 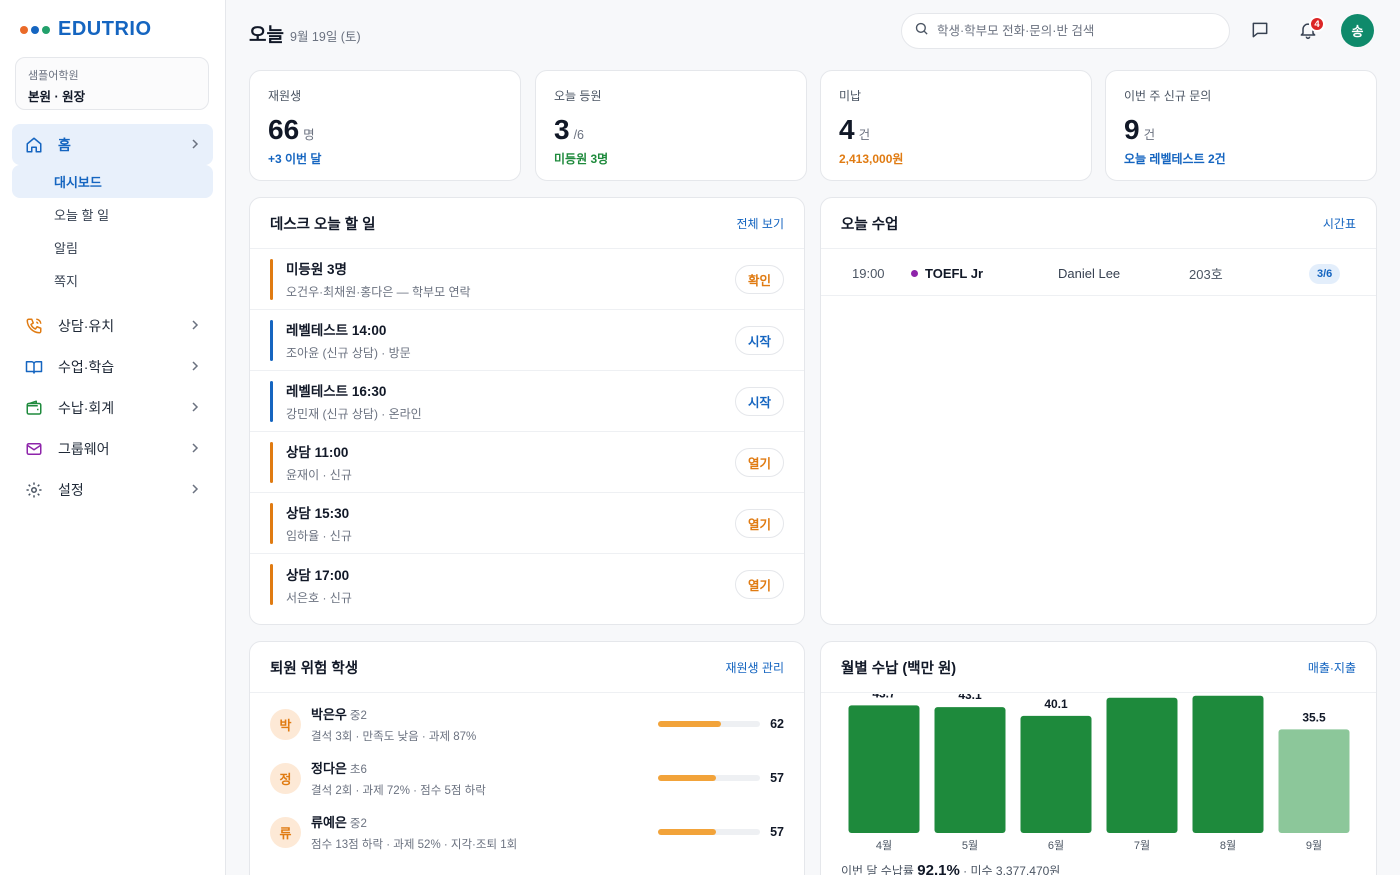 What do you see at coordinates (527, 724) in the screenshot?
I see `risk-student-row: 박 박은우 중2 결석 3회 · 만족도 낮음 · 과제 87% 62` at bounding box center [527, 724].